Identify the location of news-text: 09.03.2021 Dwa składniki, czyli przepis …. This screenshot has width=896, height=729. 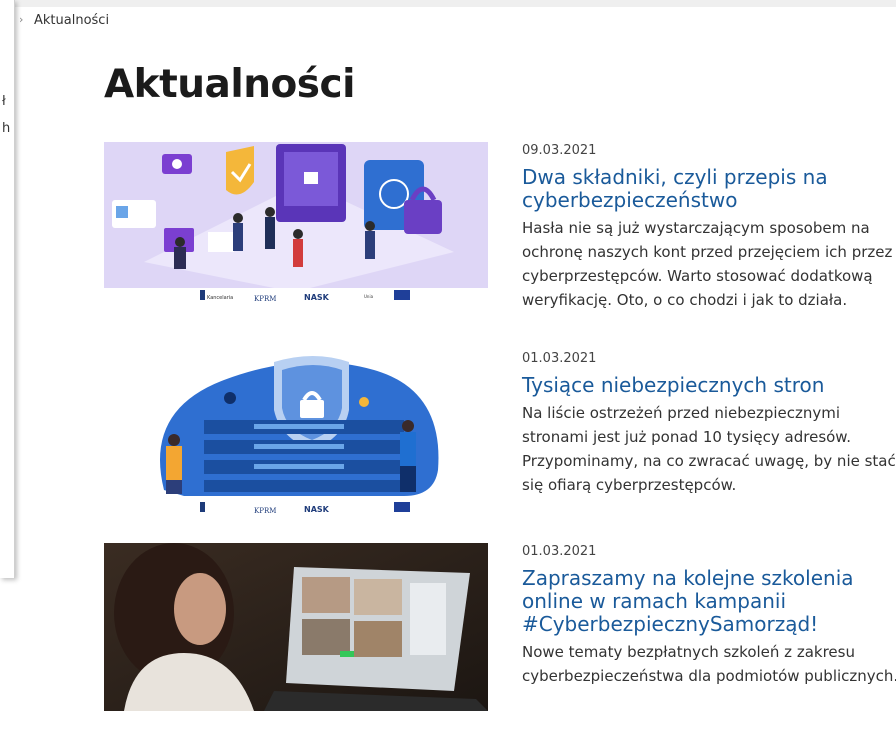
(709, 227).